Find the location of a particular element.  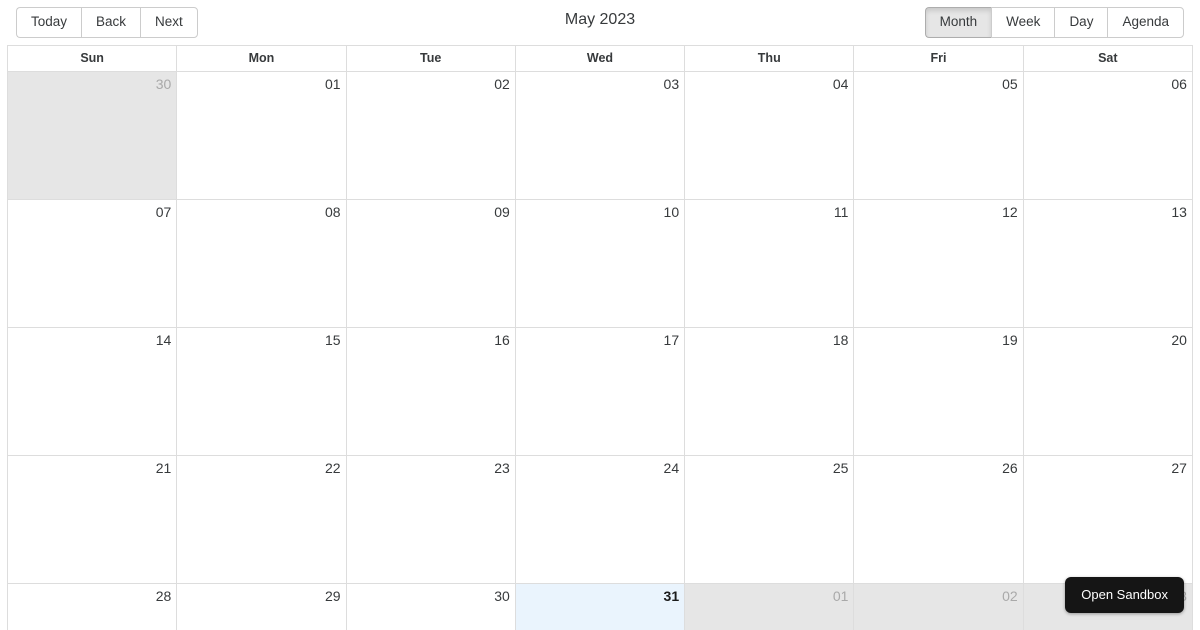

day-cell: 24 is located at coordinates (600, 520).